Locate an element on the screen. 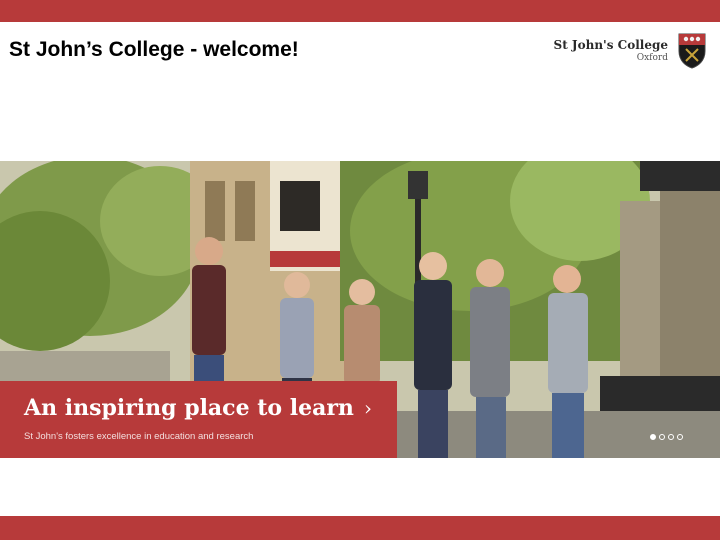 This screenshot has width=720, height=540. bottom-accent-bar is located at coordinates (360, 528).